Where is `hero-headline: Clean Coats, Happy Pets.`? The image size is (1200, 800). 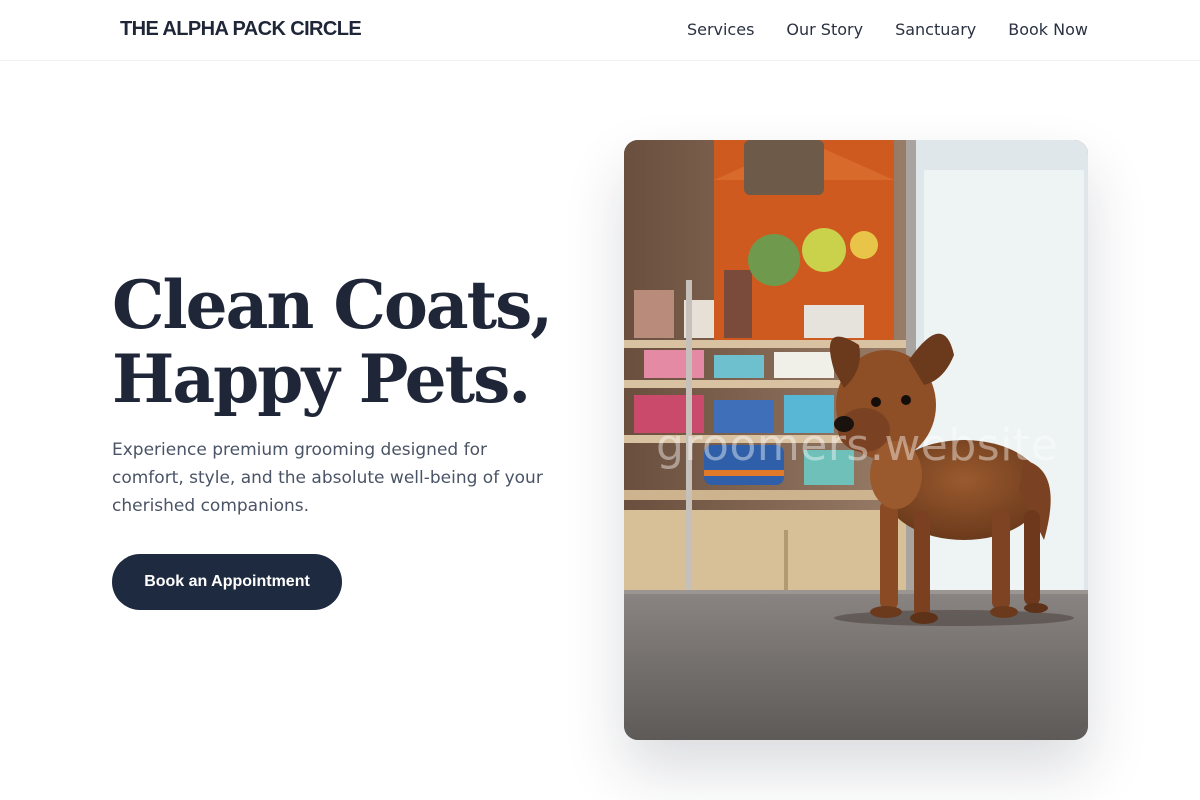
hero-headline: Clean Coats, Happy Pets. is located at coordinates (342, 342).